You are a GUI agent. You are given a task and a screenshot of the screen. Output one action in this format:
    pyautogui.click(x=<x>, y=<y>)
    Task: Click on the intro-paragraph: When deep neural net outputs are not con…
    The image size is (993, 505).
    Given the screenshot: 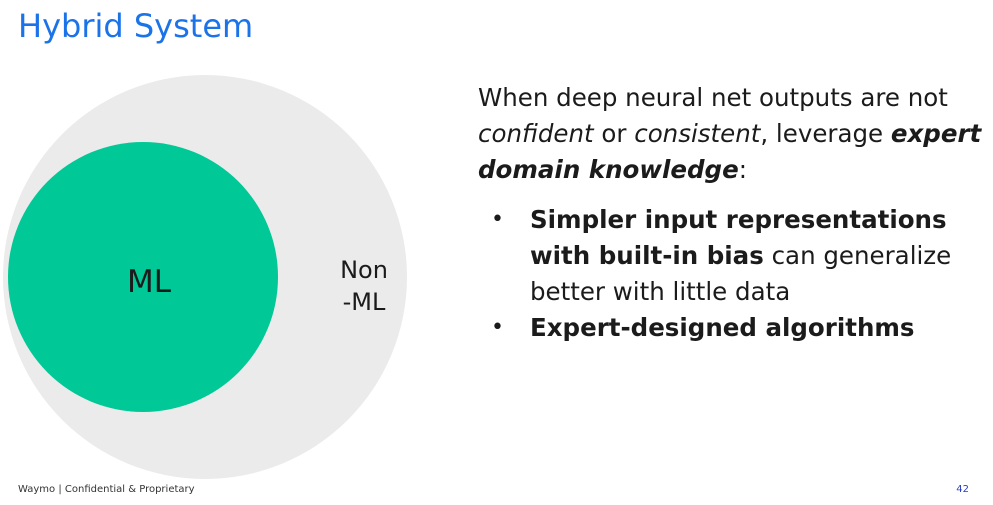 What is the action you would take?
    pyautogui.click(x=730, y=134)
    